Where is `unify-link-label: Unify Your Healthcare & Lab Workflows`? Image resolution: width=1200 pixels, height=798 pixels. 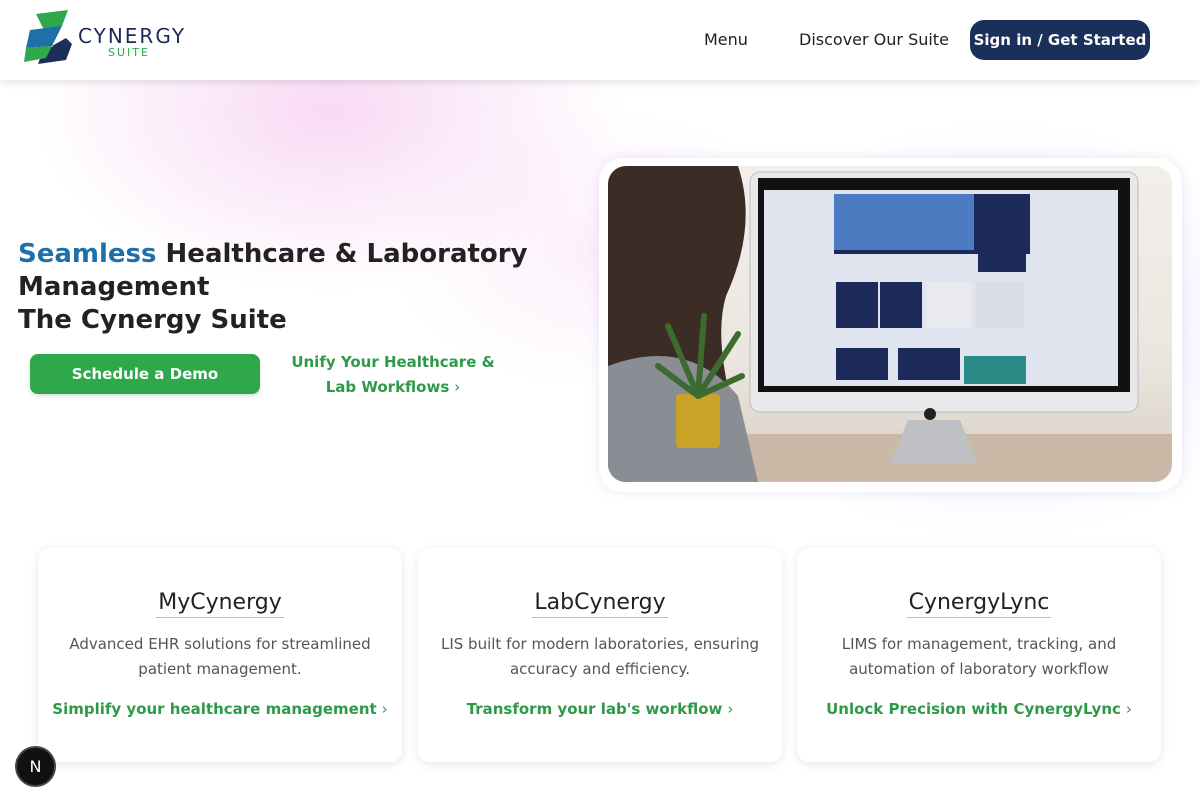
unify-link-label: Unify Your Healthcare & Lab Workflows is located at coordinates (393, 374).